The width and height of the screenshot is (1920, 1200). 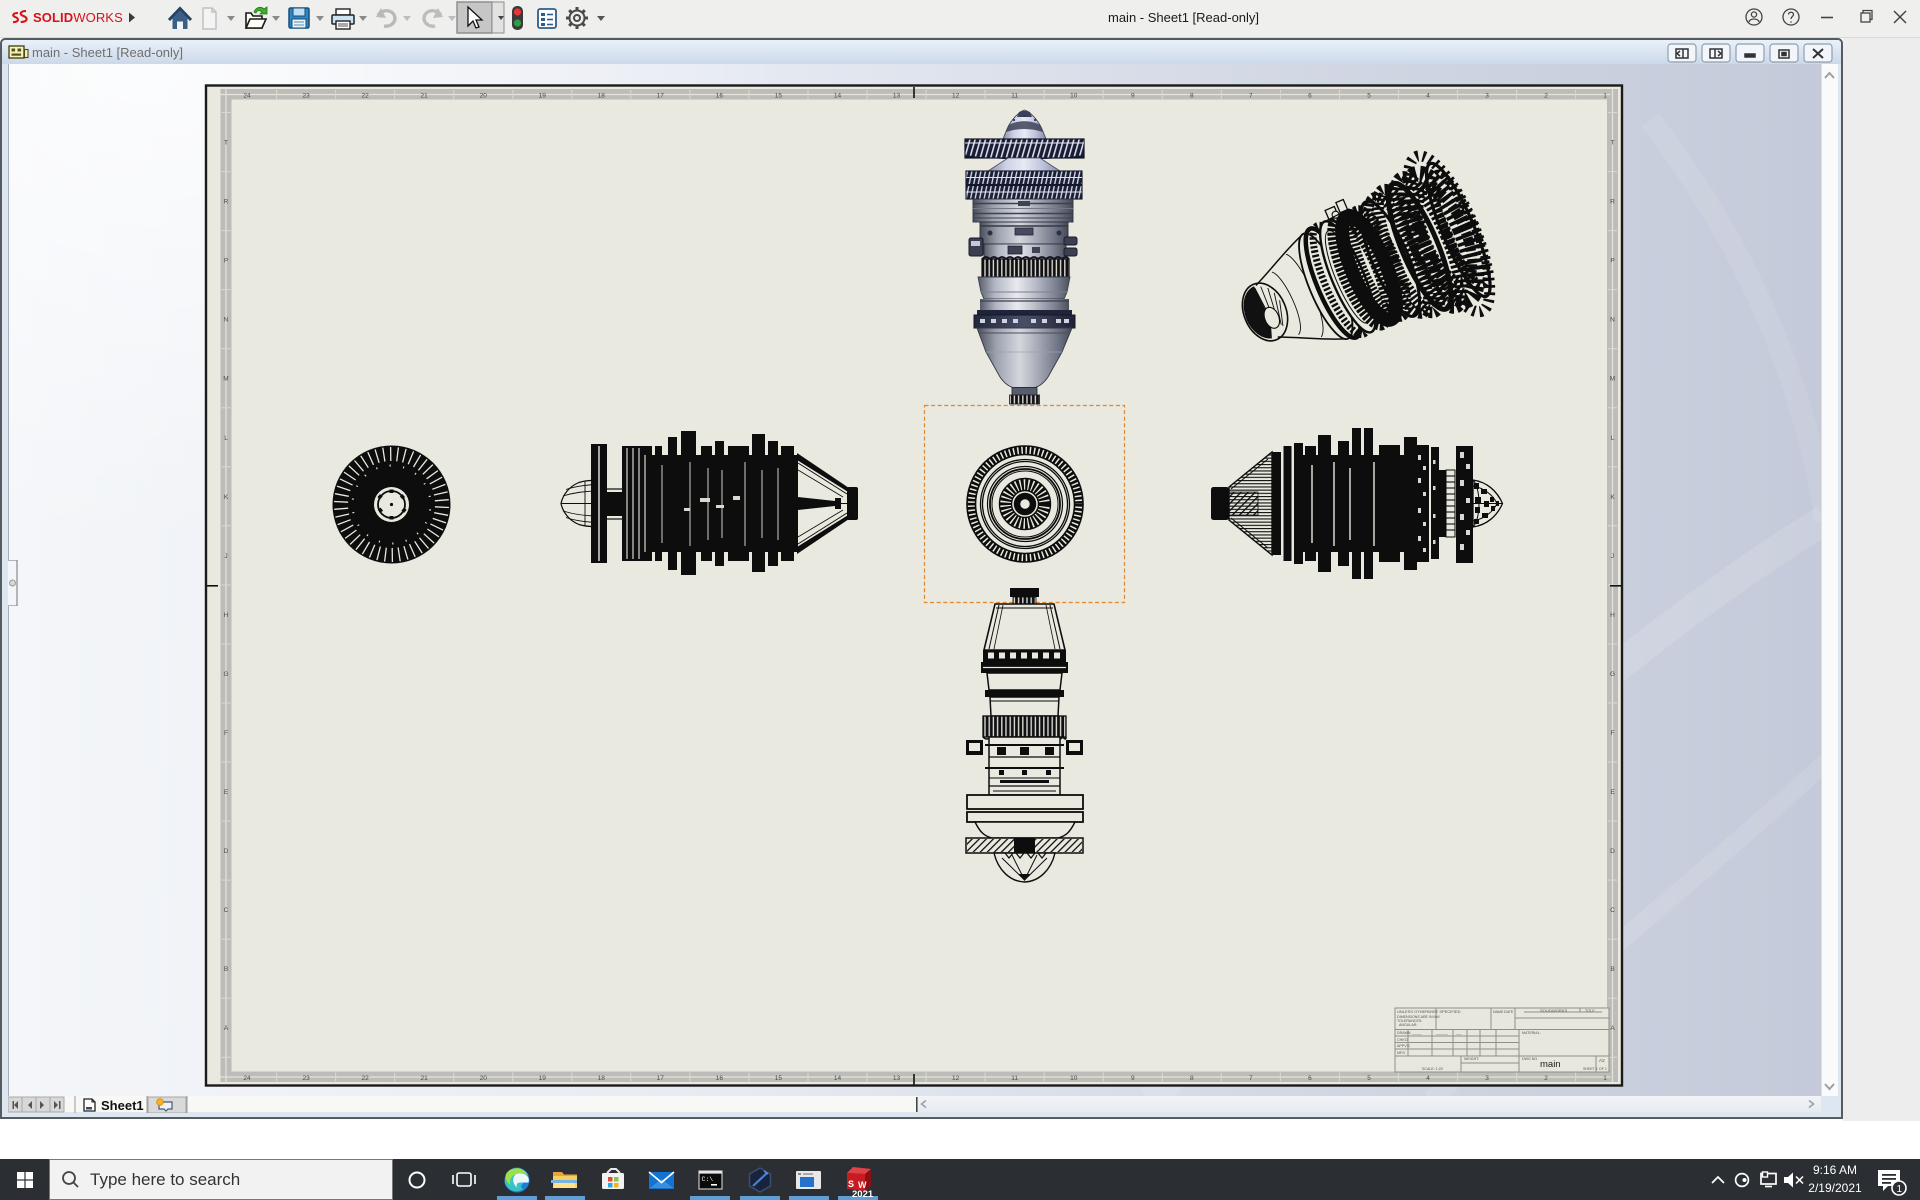 What do you see at coordinates (1530, 1059) in the screenshot?
I see `svg-text: DWG NO.` at bounding box center [1530, 1059].